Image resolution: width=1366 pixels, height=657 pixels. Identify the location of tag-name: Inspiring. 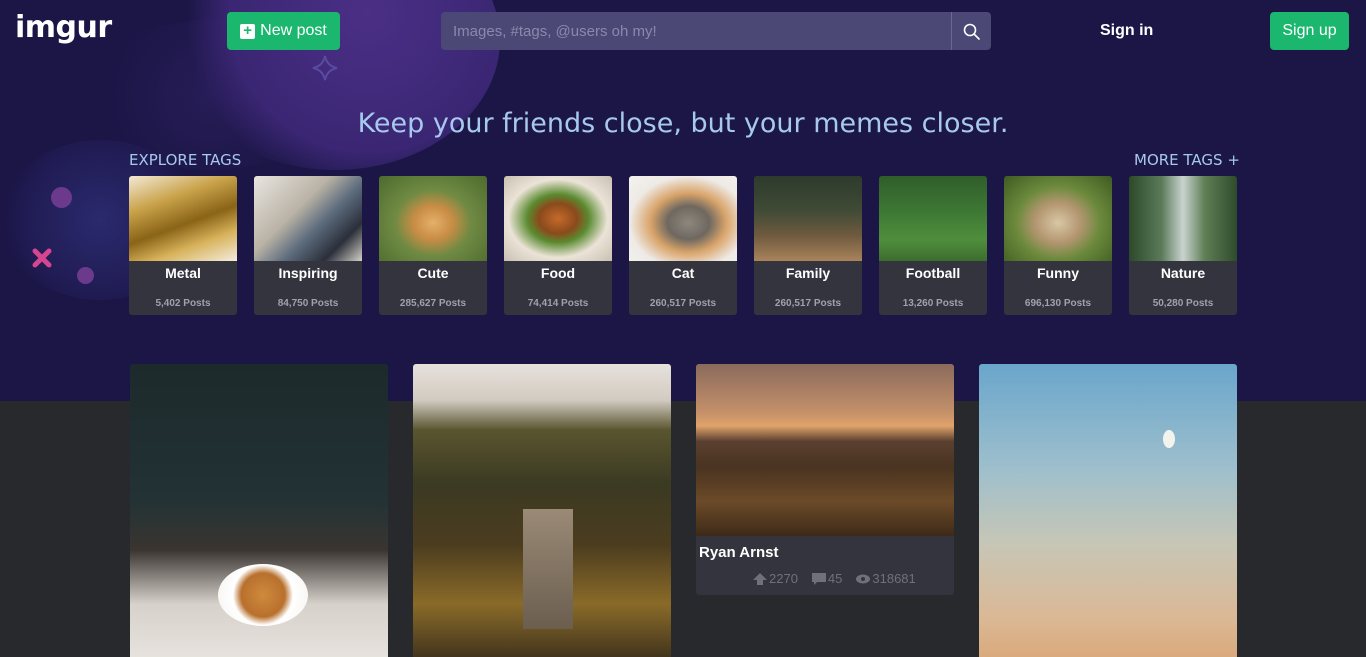
(308, 273).